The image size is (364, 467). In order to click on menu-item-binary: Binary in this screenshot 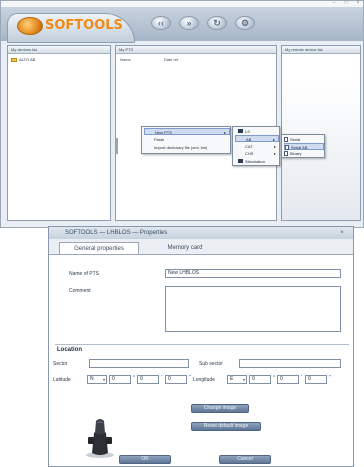, I will do `click(304, 153)`.